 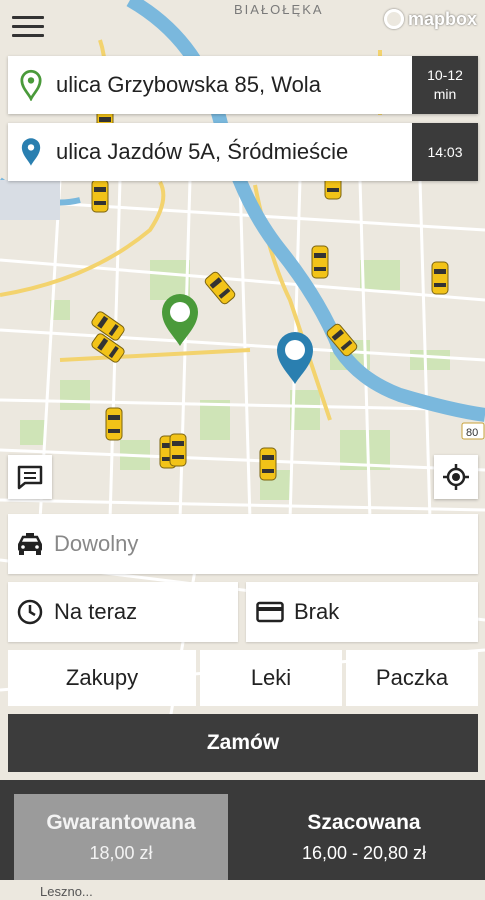 I want to click on option-medicine-button: Leki, so click(x=271, y=678).